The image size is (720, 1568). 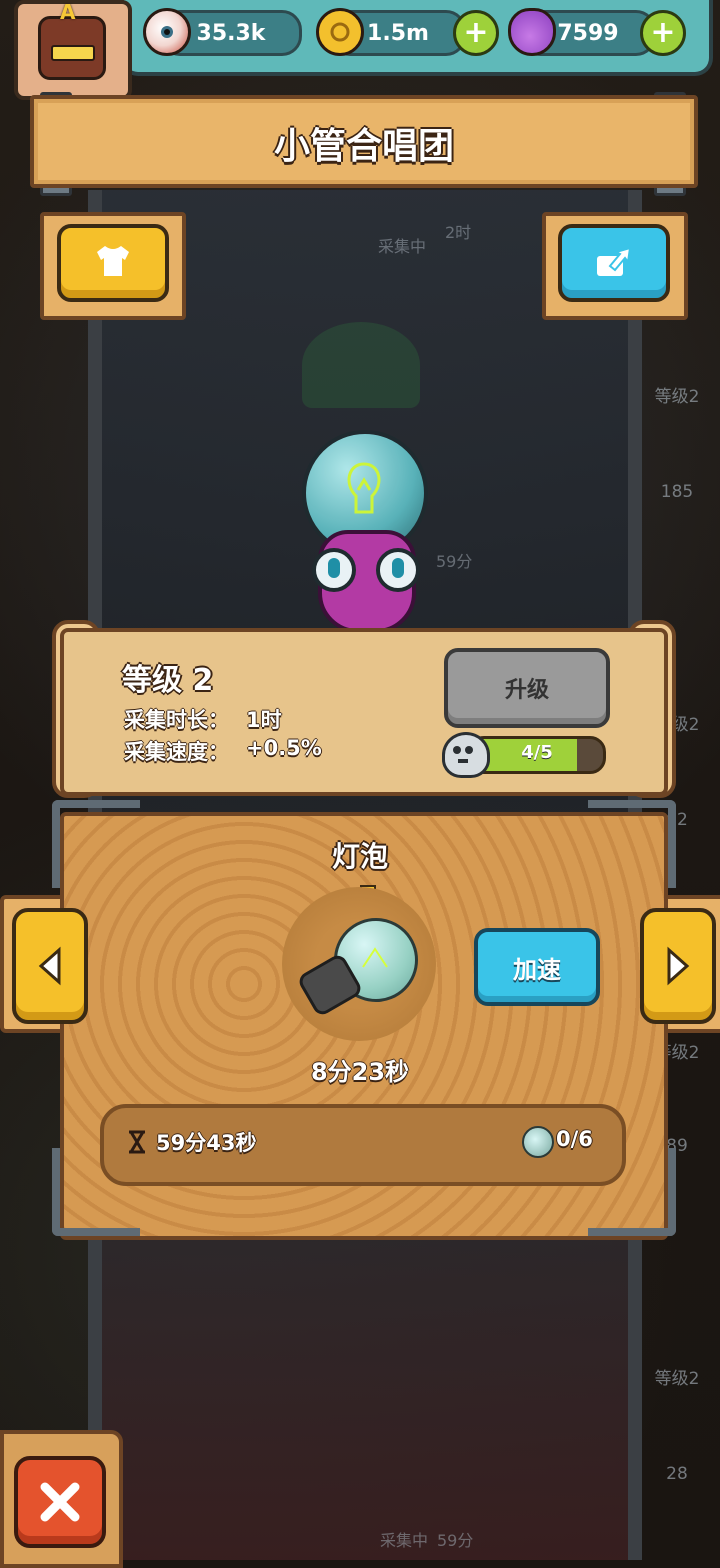 I want to click on hourglass-icon, so click(x=137, y=1144).